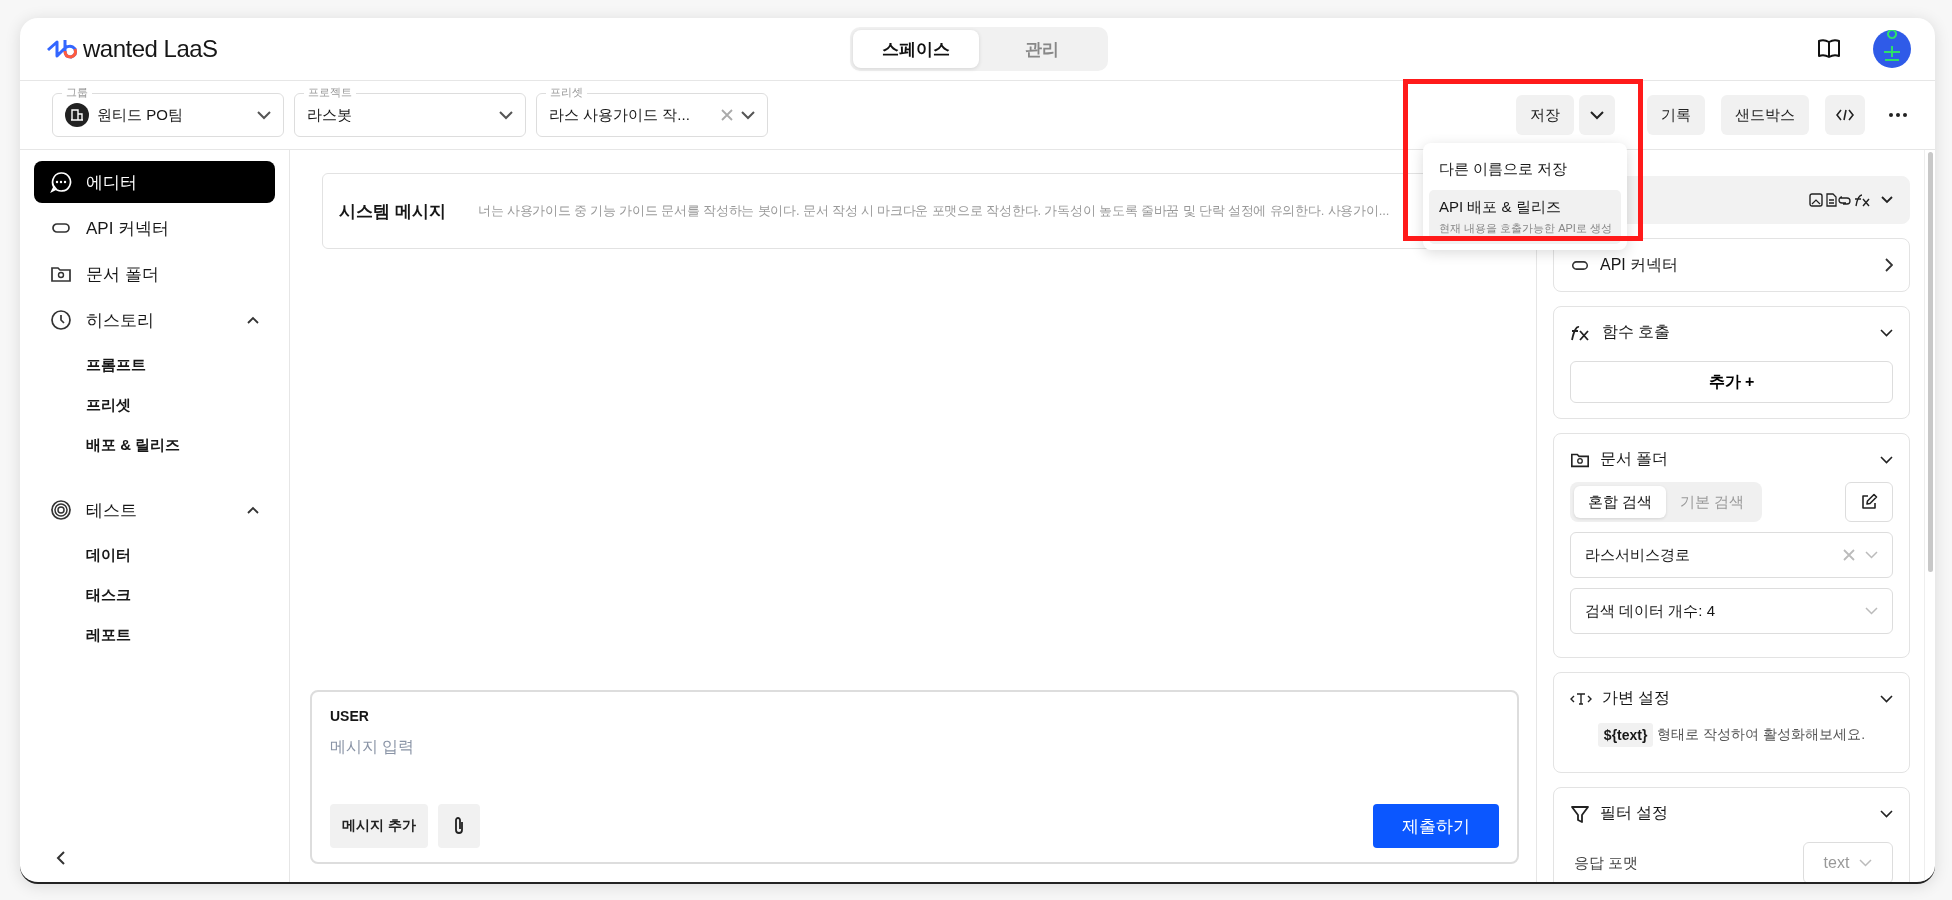  Describe the element at coordinates (1636, 332) in the screenshot. I see `card-title: 함수 호출` at that location.